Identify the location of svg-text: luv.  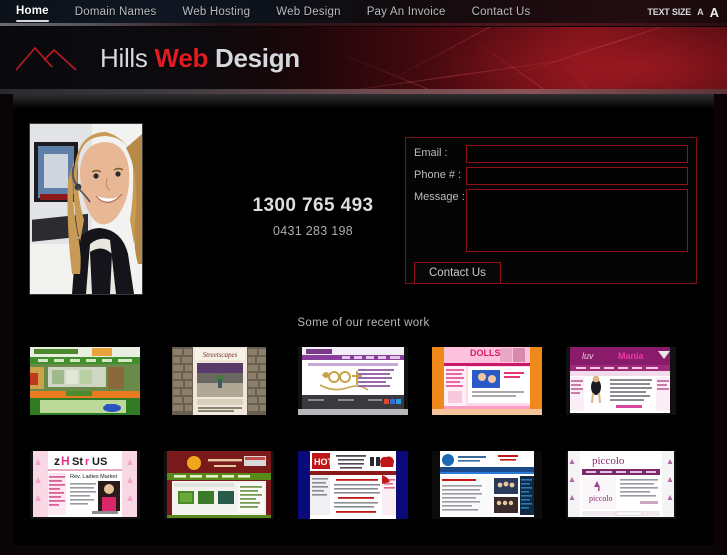
(588, 356).